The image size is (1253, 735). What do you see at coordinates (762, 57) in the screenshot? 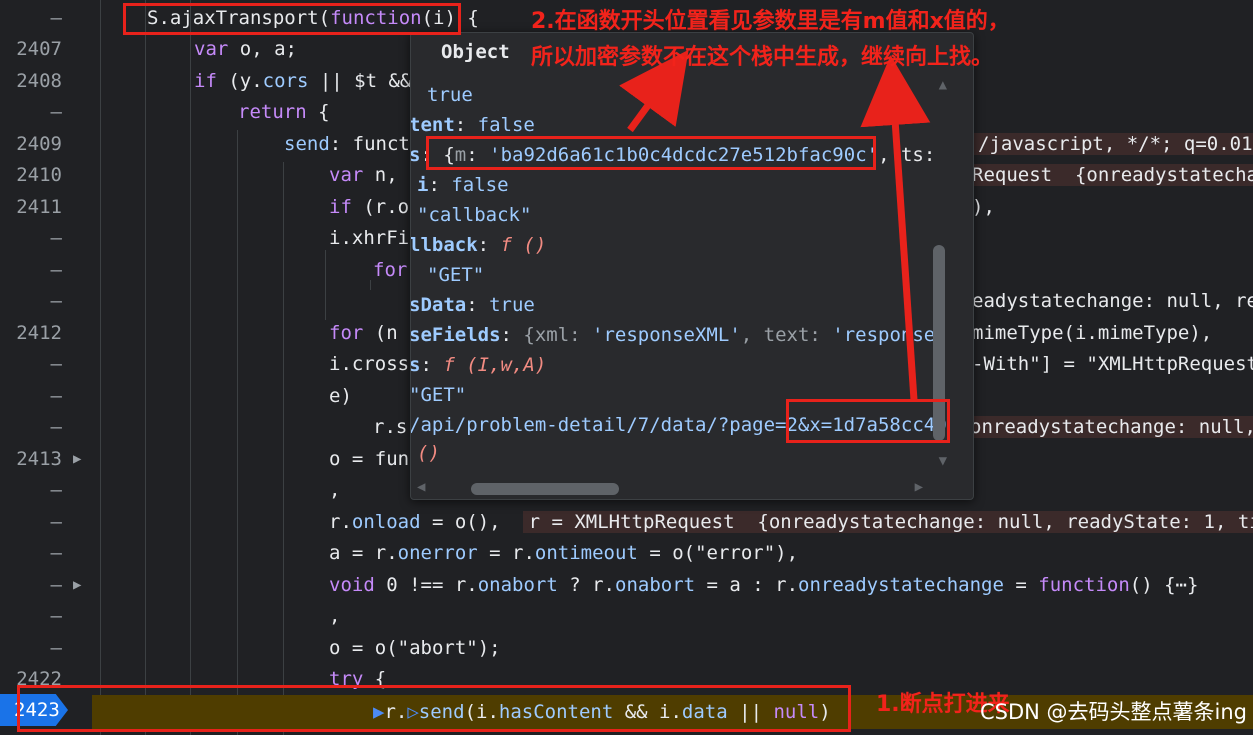
I see `annotation-text: 所以加密参数不在这个栈中生成，继续向上找。` at bounding box center [762, 57].